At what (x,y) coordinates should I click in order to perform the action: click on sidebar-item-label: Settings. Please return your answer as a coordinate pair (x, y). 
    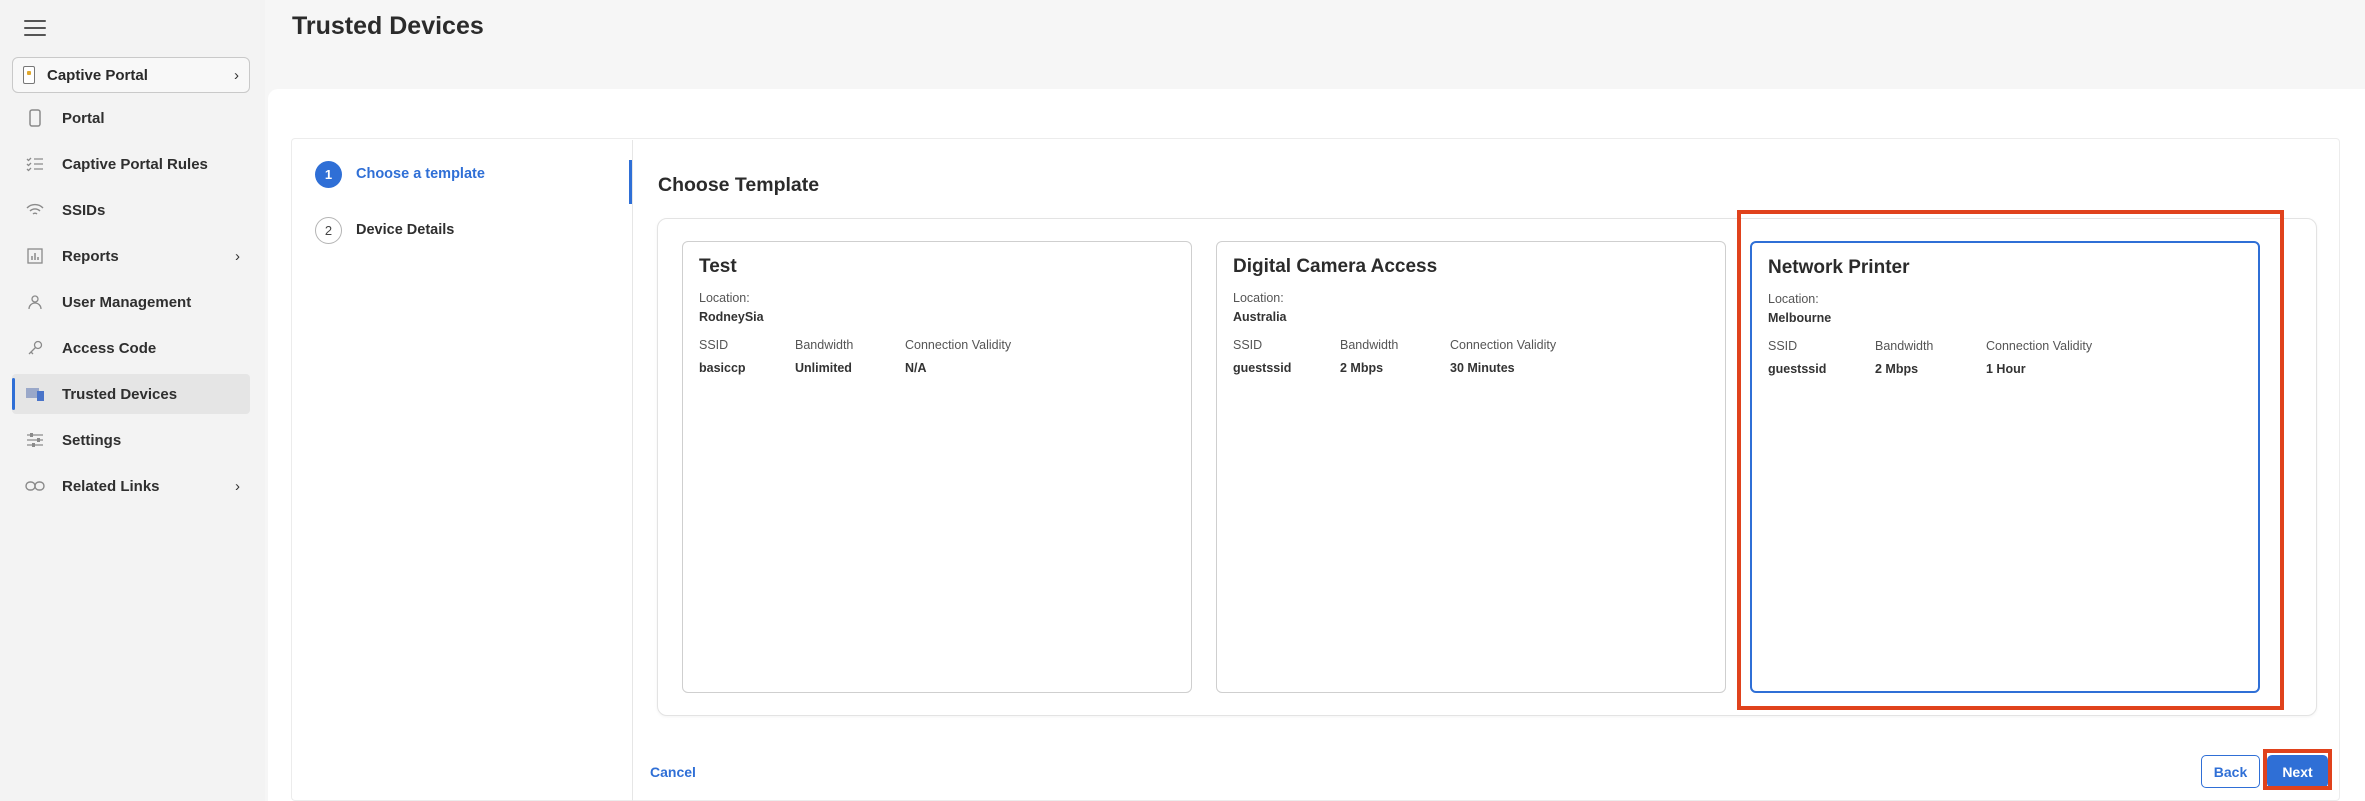
    Looking at the image, I should click on (92, 440).